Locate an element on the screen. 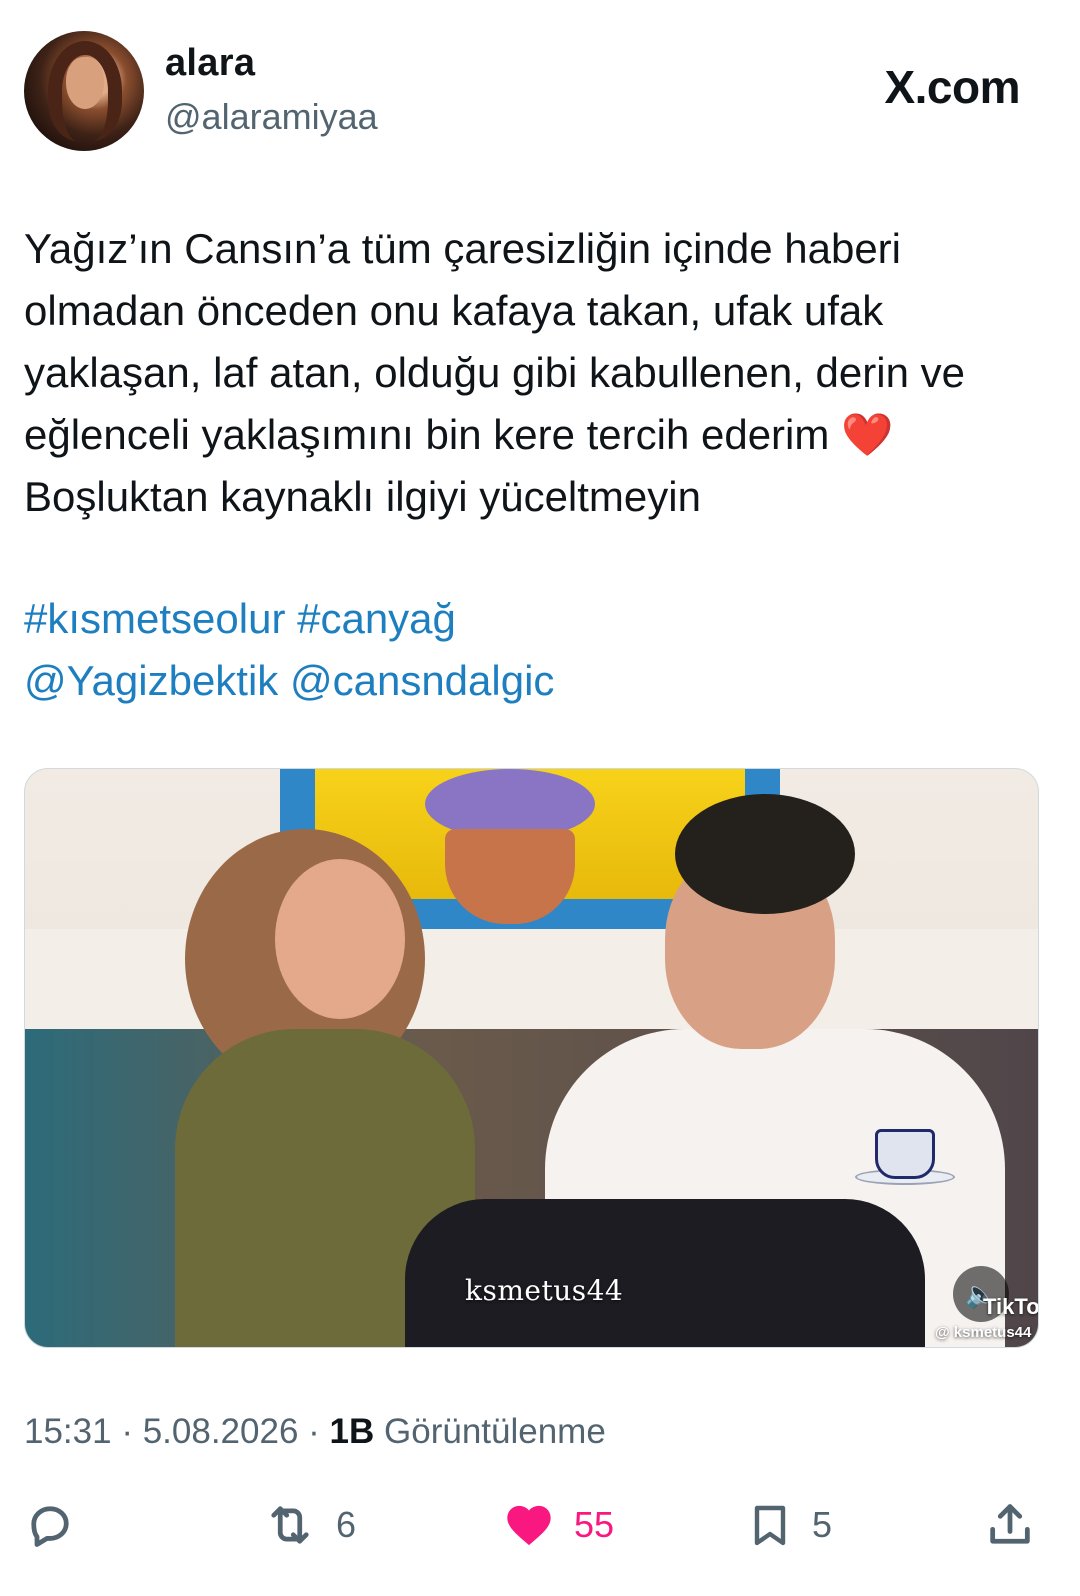 Image resolution: width=1080 pixels, height=1596 pixels. hashtag-link: #canyağ is located at coordinates (376, 618).